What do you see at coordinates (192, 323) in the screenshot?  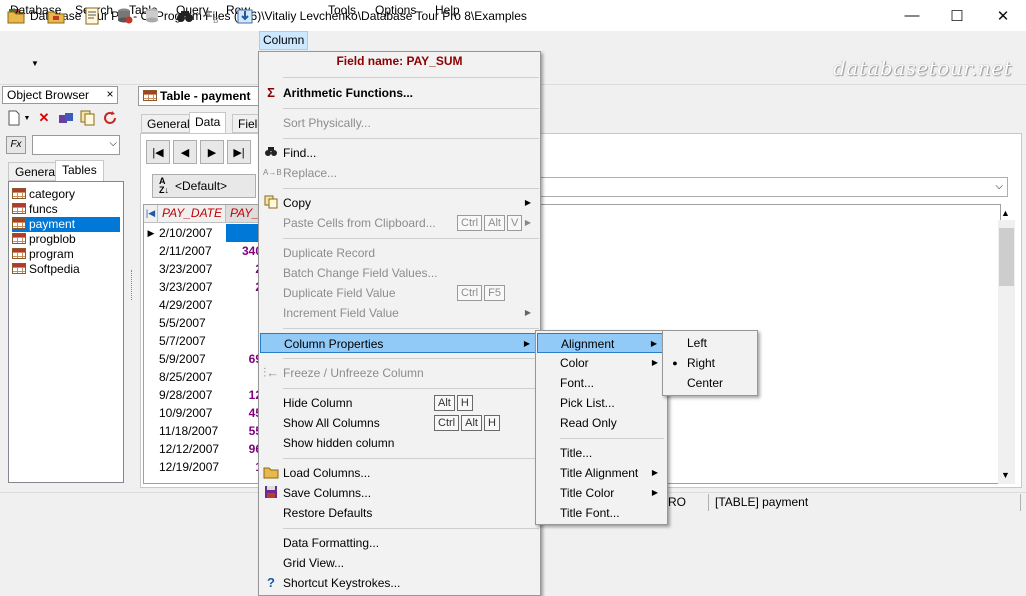 I see `cell-pay-date: 5/5/2007` at bounding box center [192, 323].